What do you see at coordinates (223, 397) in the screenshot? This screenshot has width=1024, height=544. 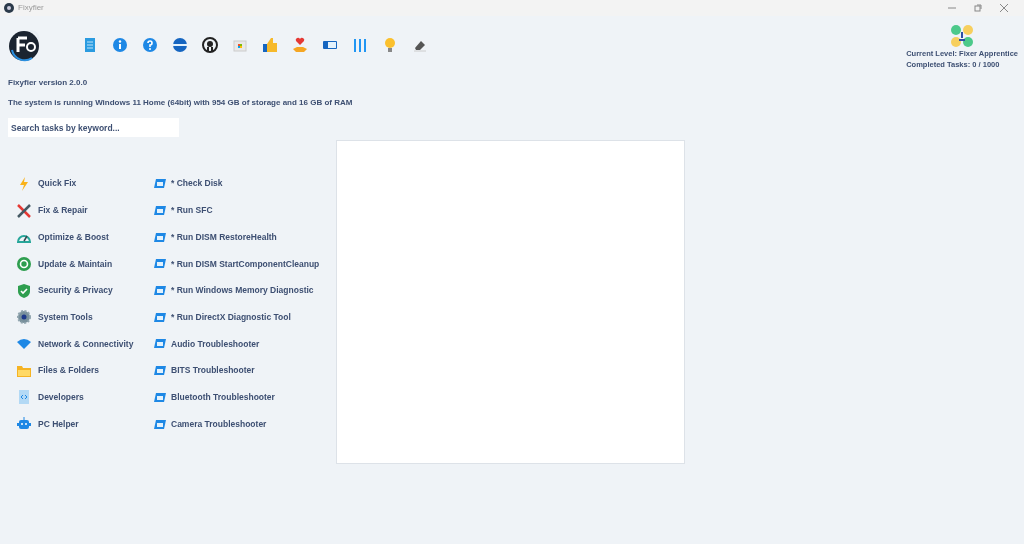 I see `task-item: Bluetooth Troubleshooter` at bounding box center [223, 397].